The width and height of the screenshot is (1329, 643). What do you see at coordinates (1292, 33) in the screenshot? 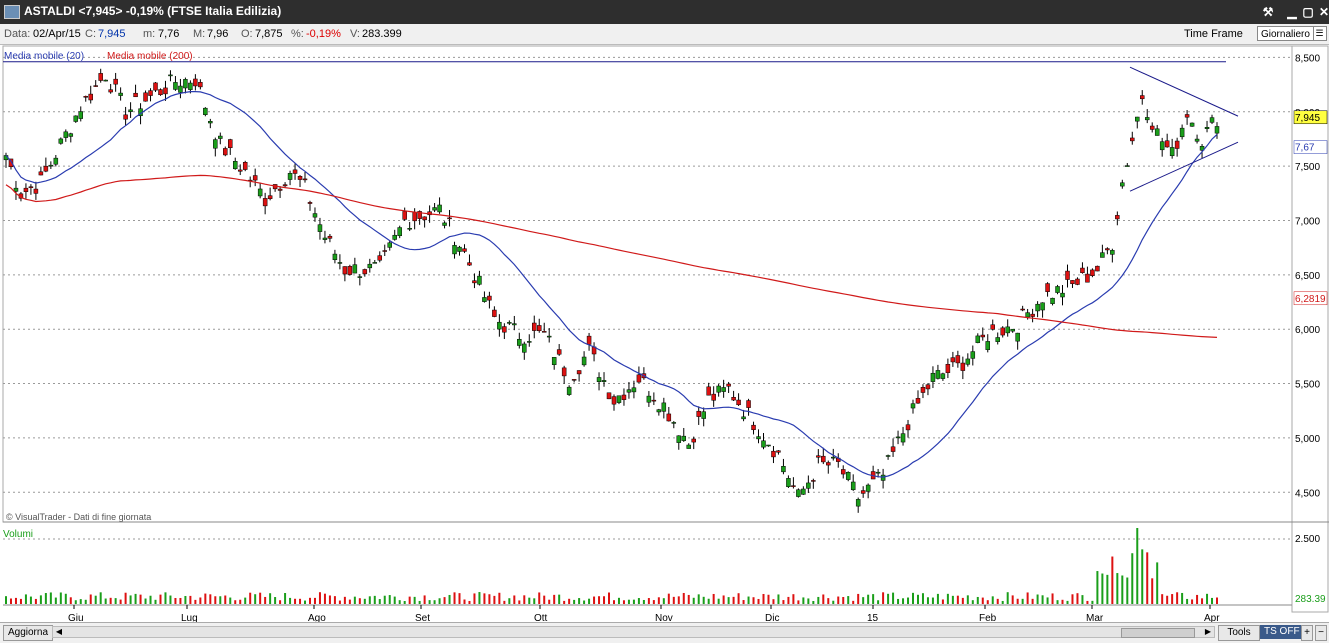
I see `timeframe-select: Giornaliero ☰` at bounding box center [1292, 33].